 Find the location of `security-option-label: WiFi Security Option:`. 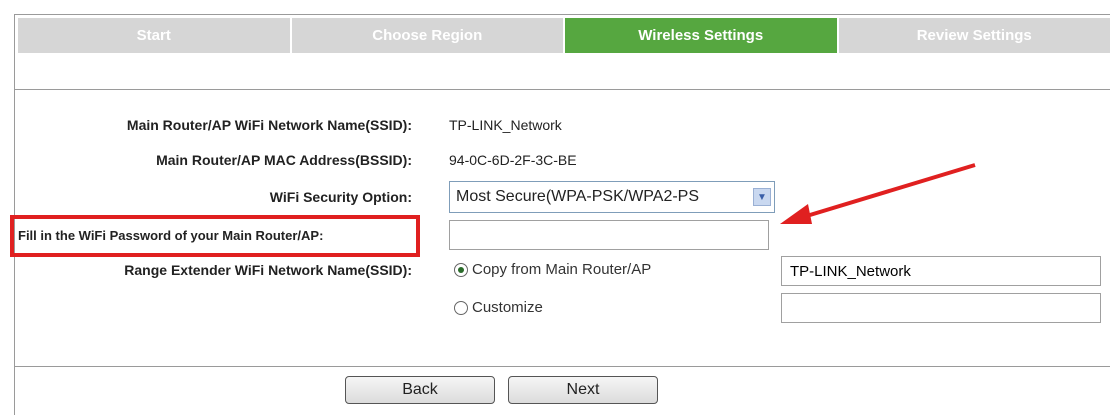

security-option-label: WiFi Security Option: is located at coordinates (341, 197).